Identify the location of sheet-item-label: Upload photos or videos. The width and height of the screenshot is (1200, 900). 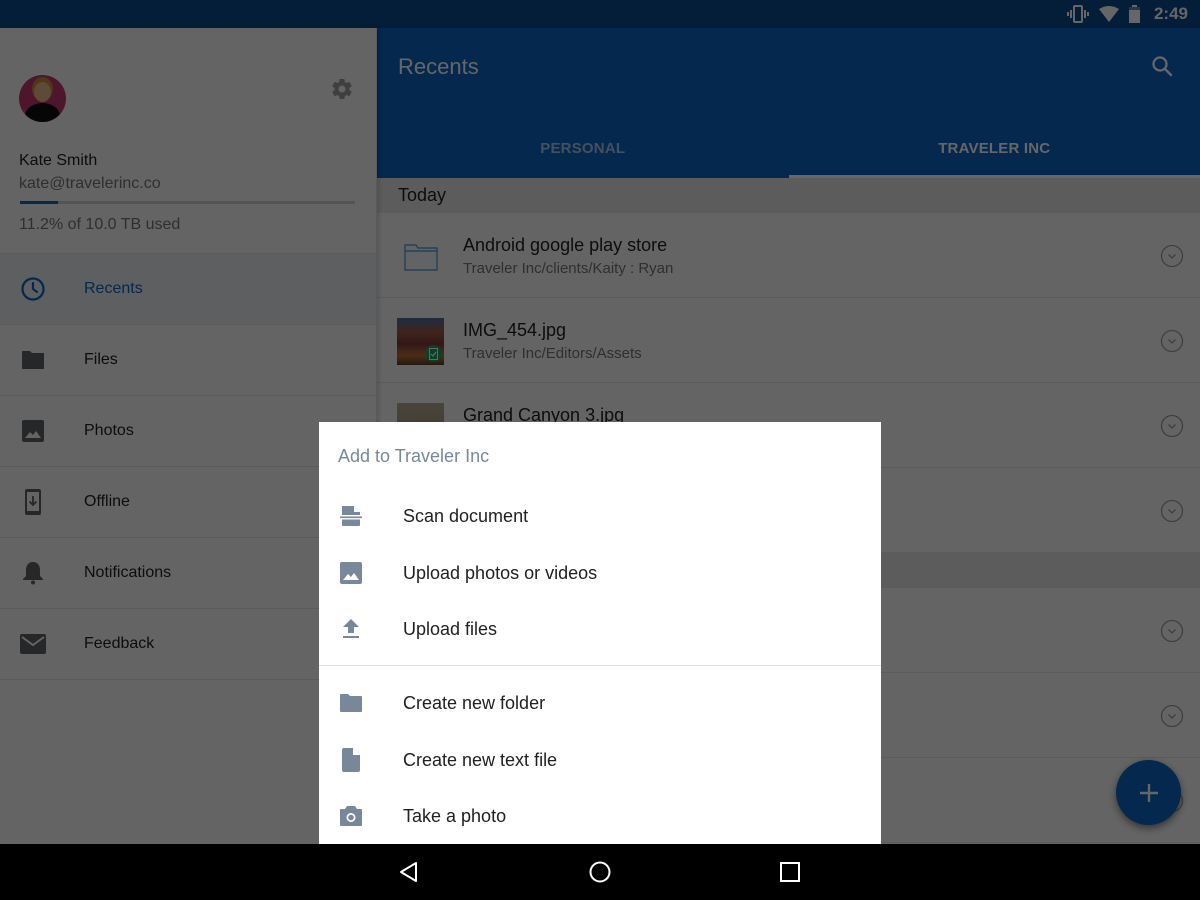
(500, 572).